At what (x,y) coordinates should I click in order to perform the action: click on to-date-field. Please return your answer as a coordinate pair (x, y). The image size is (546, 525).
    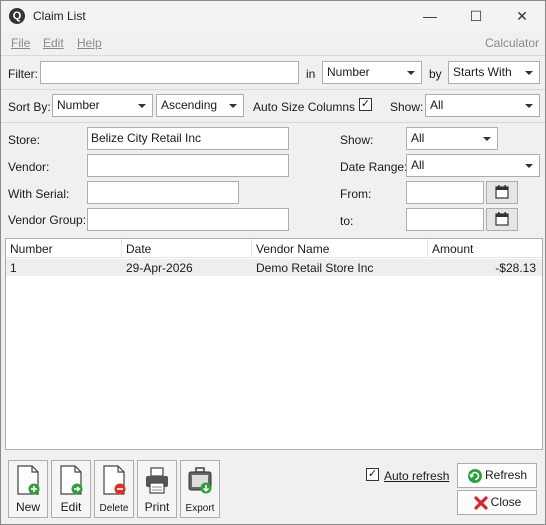
    Looking at the image, I should click on (445, 219).